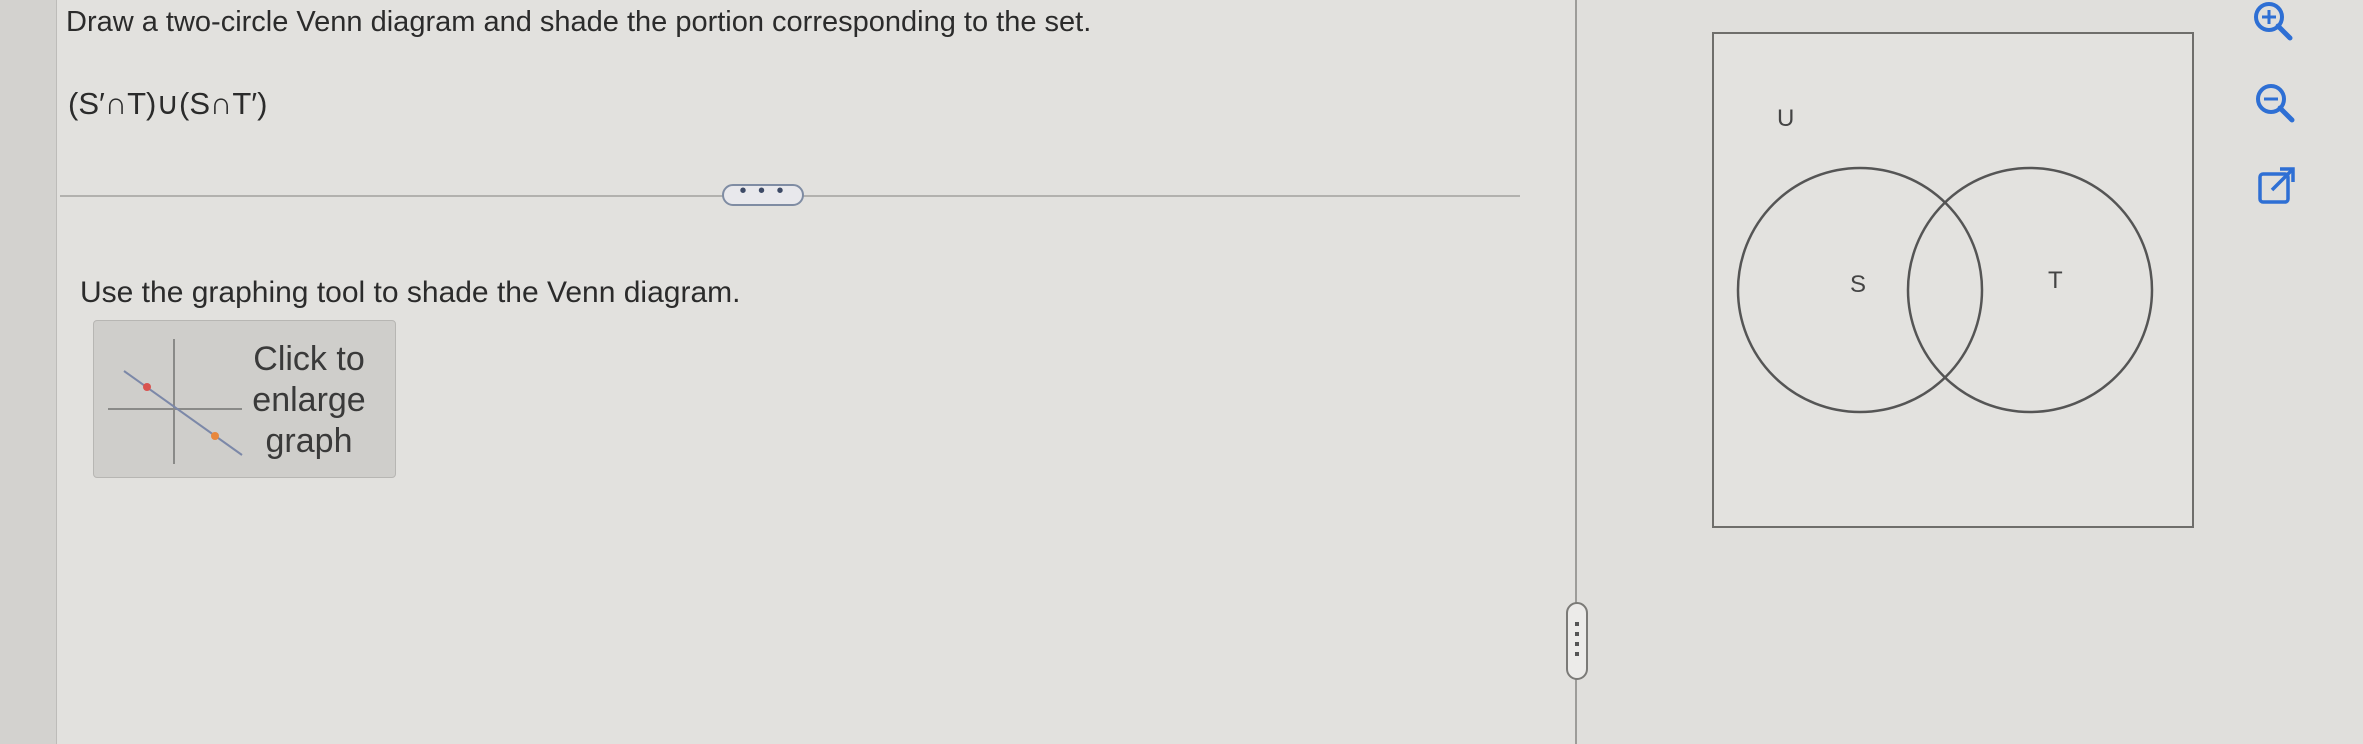  I want to click on left-margin, so click(28, 372).